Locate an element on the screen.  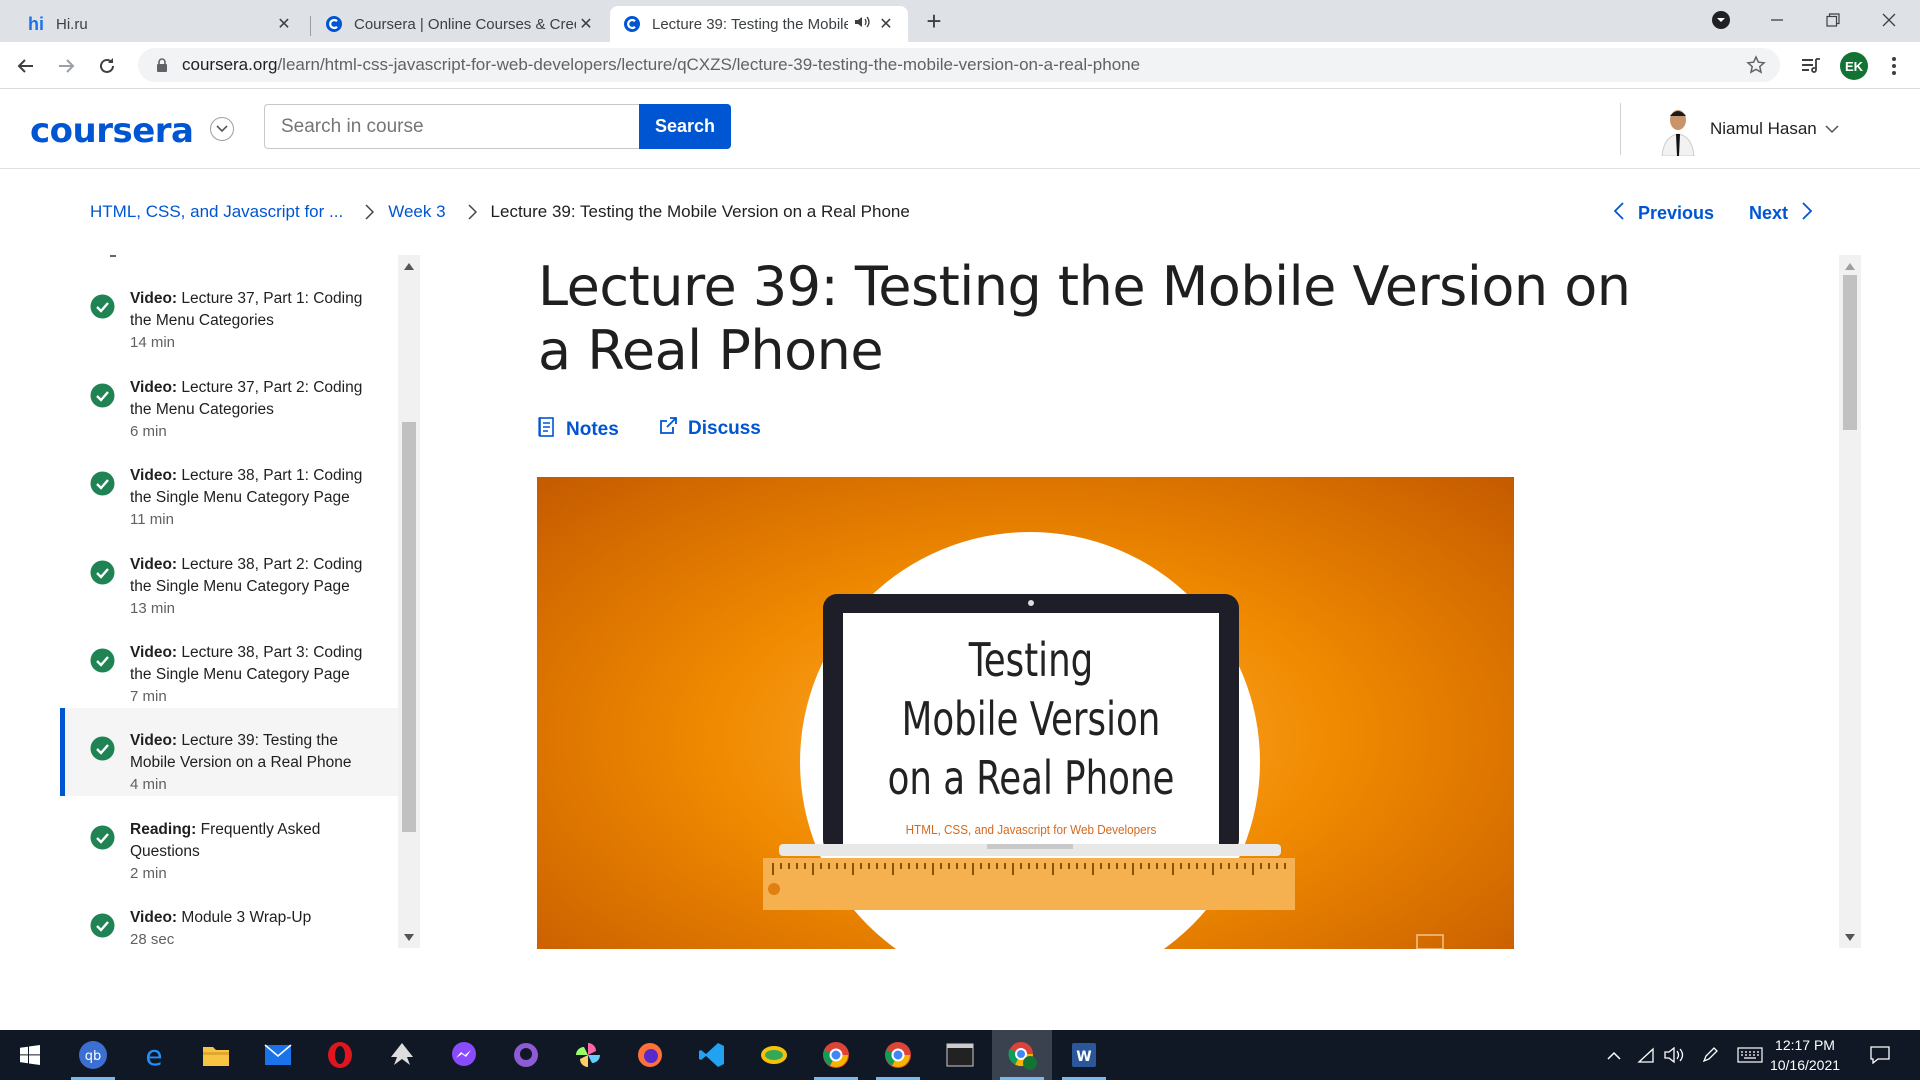
coursera-logo: coursera is located at coordinates (112, 131).